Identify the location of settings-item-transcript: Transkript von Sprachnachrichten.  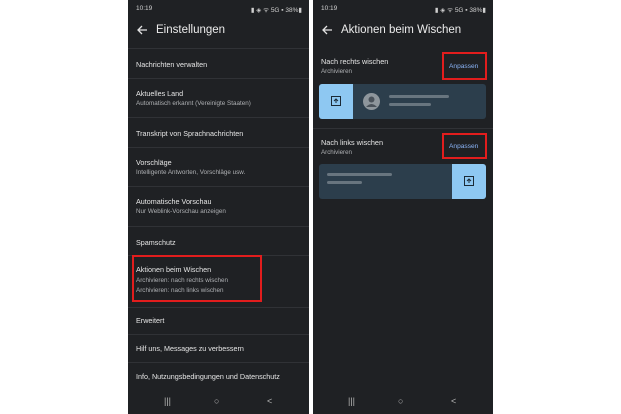
(218, 132).